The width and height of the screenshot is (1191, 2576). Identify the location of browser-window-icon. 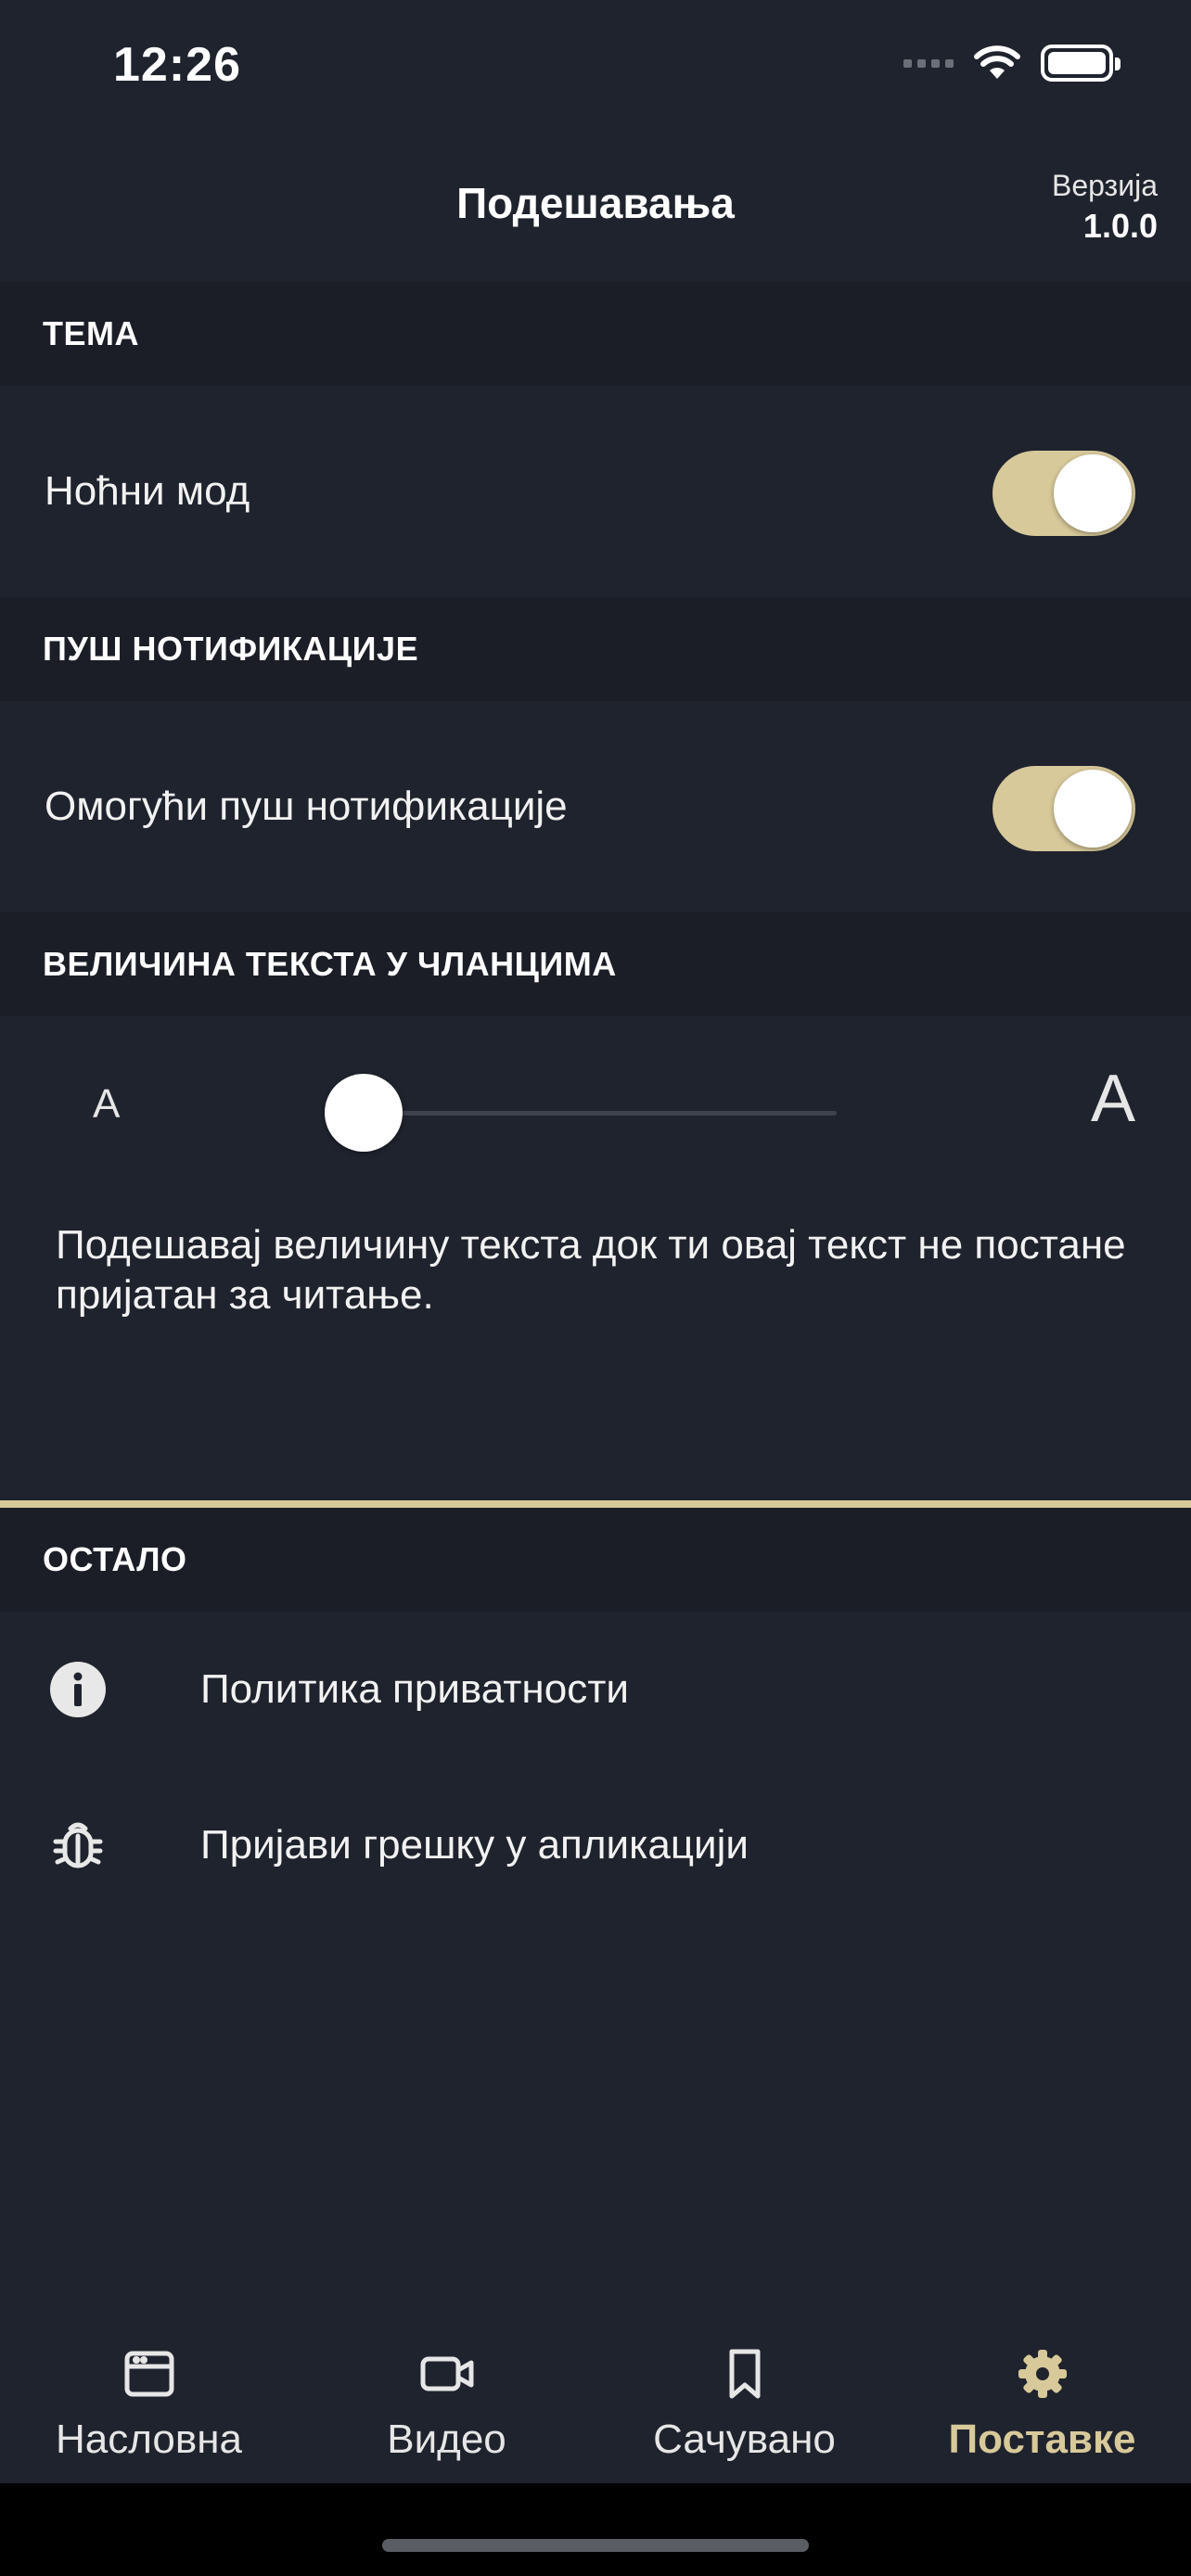
(148, 2374).